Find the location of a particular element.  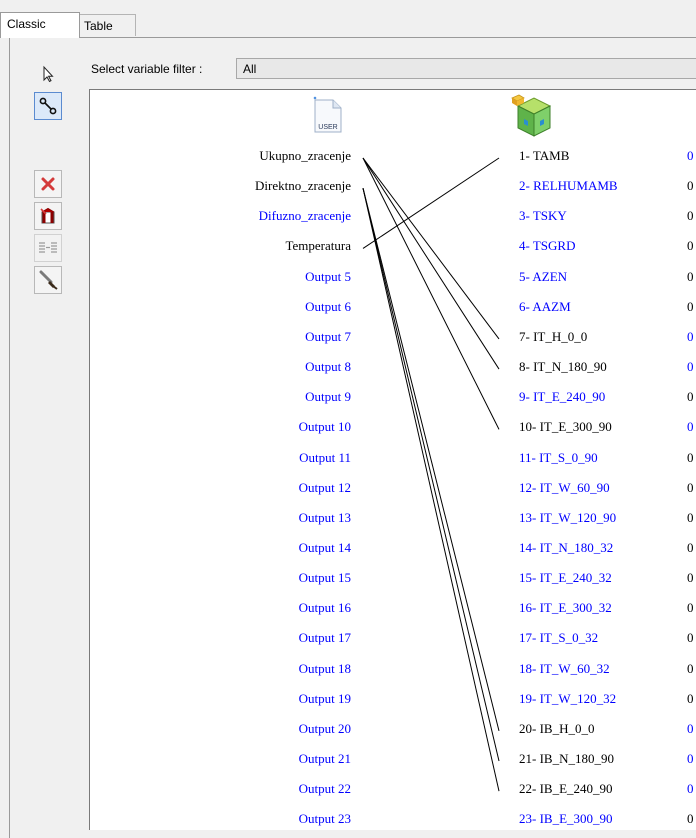

delete-icon is located at coordinates (48, 184).